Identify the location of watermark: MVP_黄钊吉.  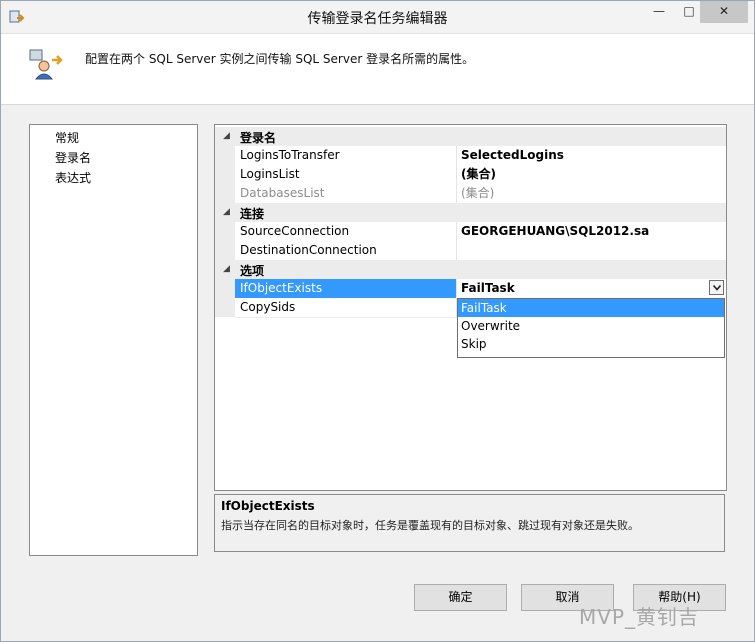
(639, 617).